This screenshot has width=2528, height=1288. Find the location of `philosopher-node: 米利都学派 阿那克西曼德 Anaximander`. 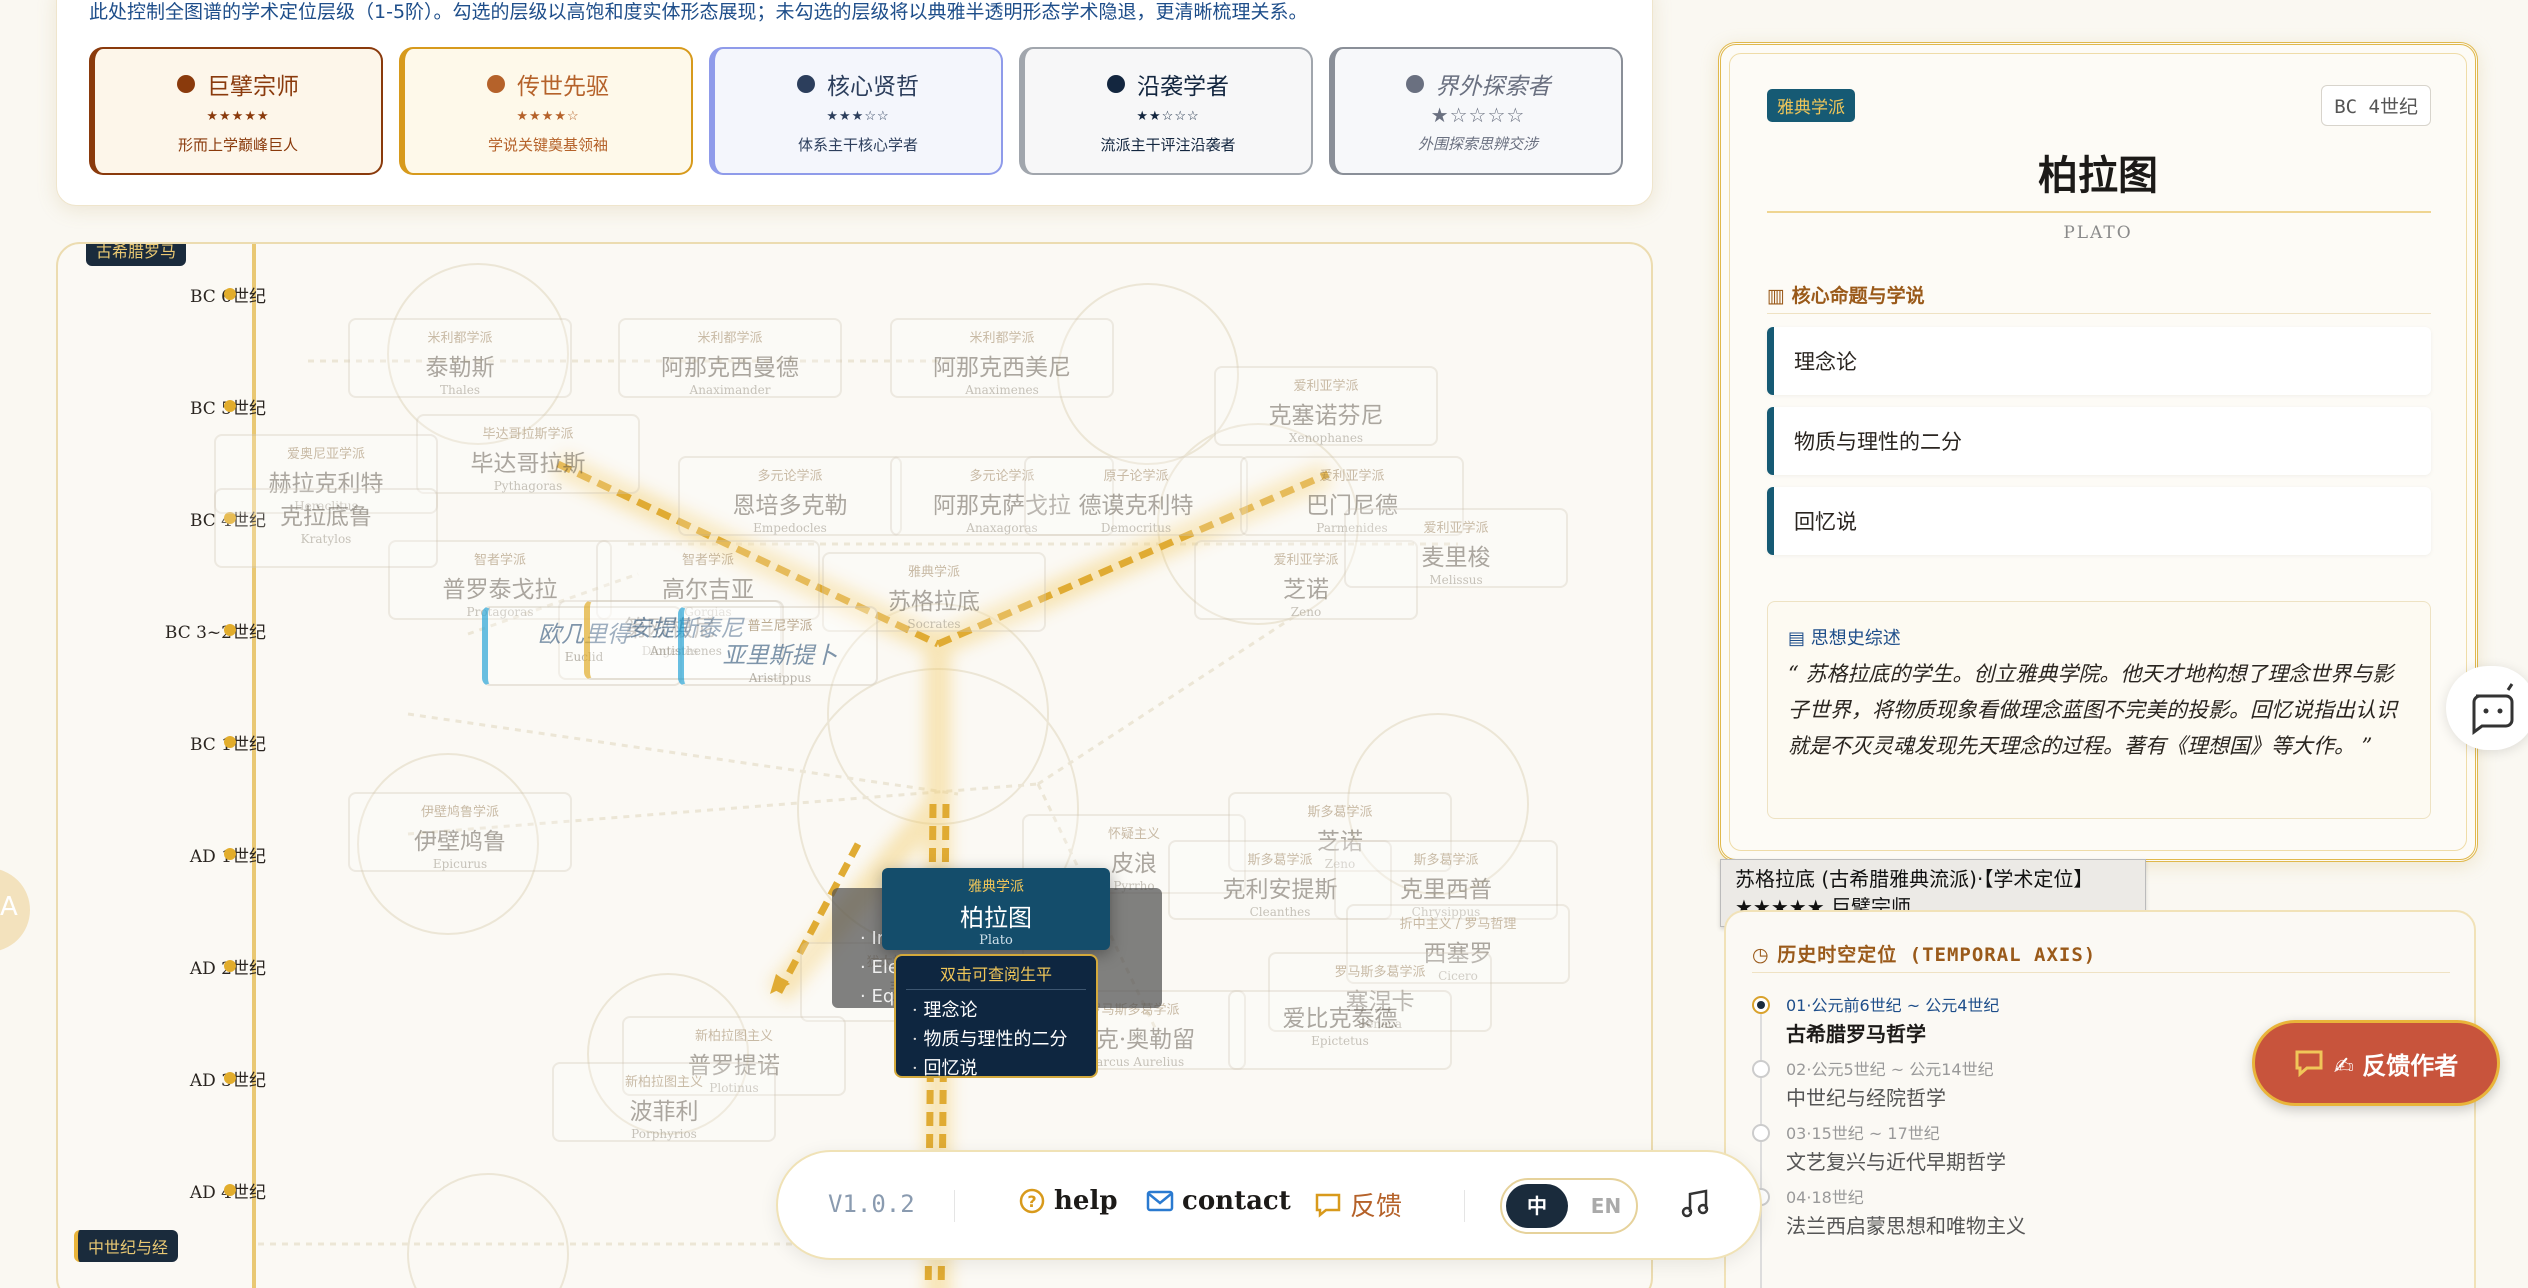

philosopher-node: 米利都学派 阿那克西曼德 Anaximander is located at coordinates (730, 358).